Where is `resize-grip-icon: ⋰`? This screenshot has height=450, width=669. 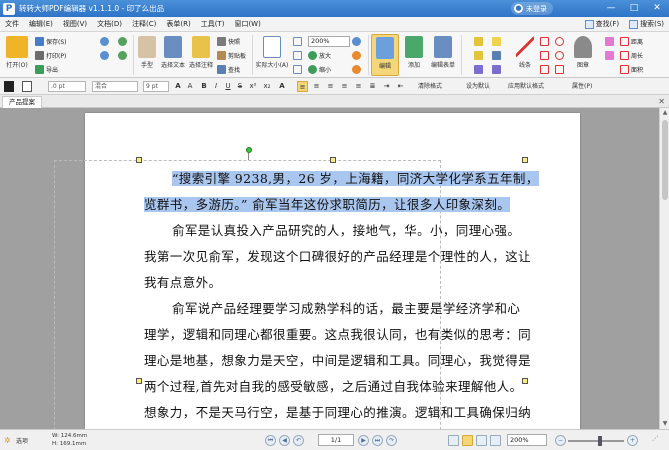
resize-grip-icon: ⋰ is located at coordinates (655, 438).